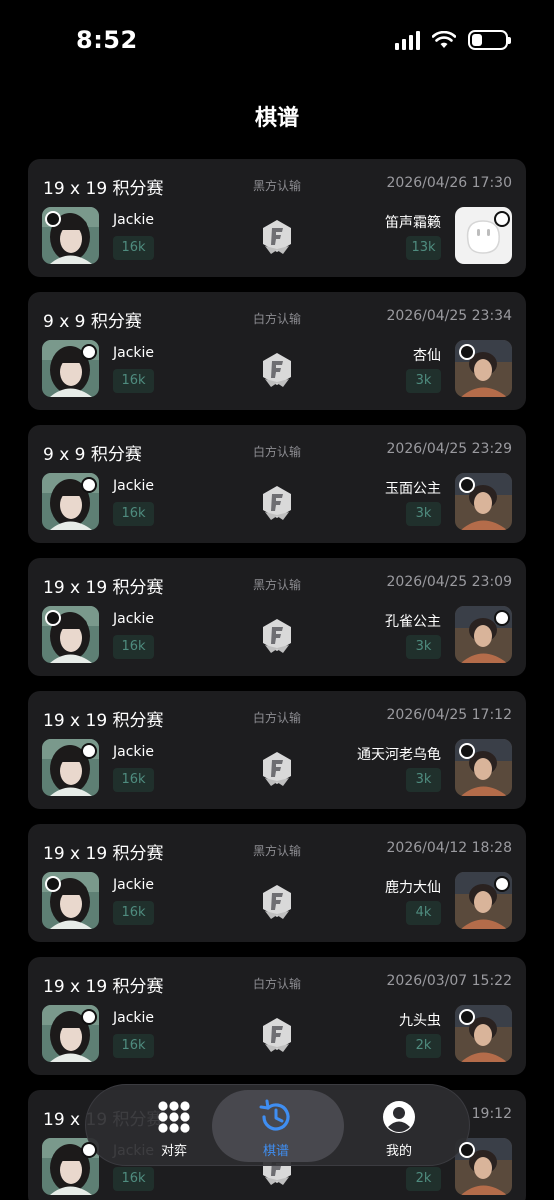  Describe the element at coordinates (276, 118) in the screenshot. I see `page-title: 棋谱` at that location.